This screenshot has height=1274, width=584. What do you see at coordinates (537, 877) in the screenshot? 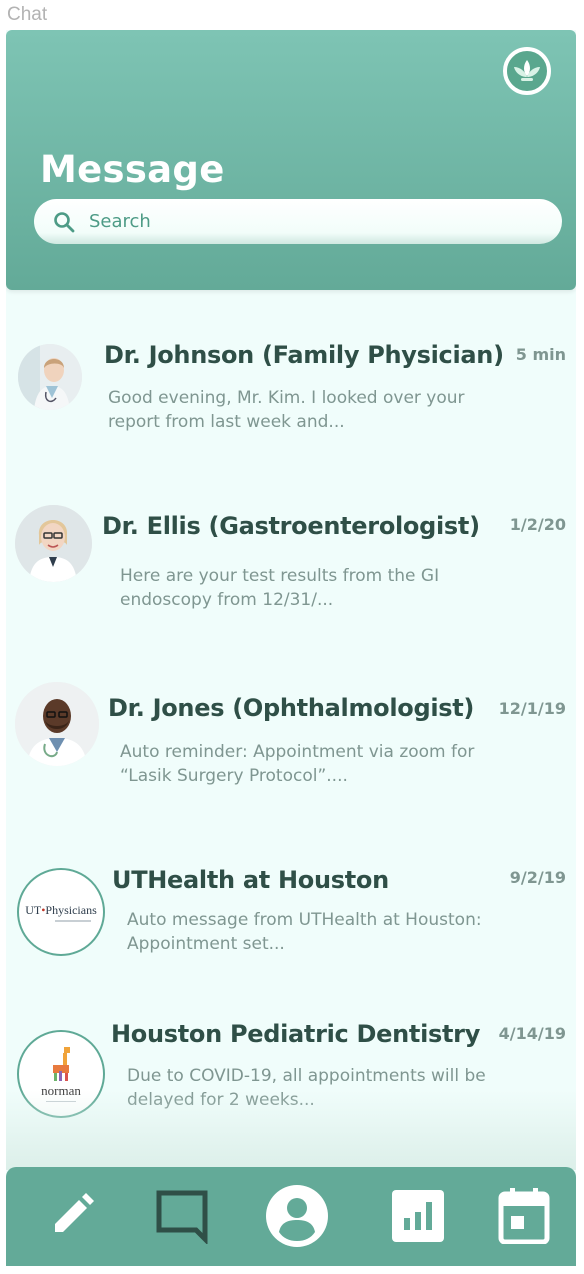
I see `conversation-time: 9/2/19` at bounding box center [537, 877].